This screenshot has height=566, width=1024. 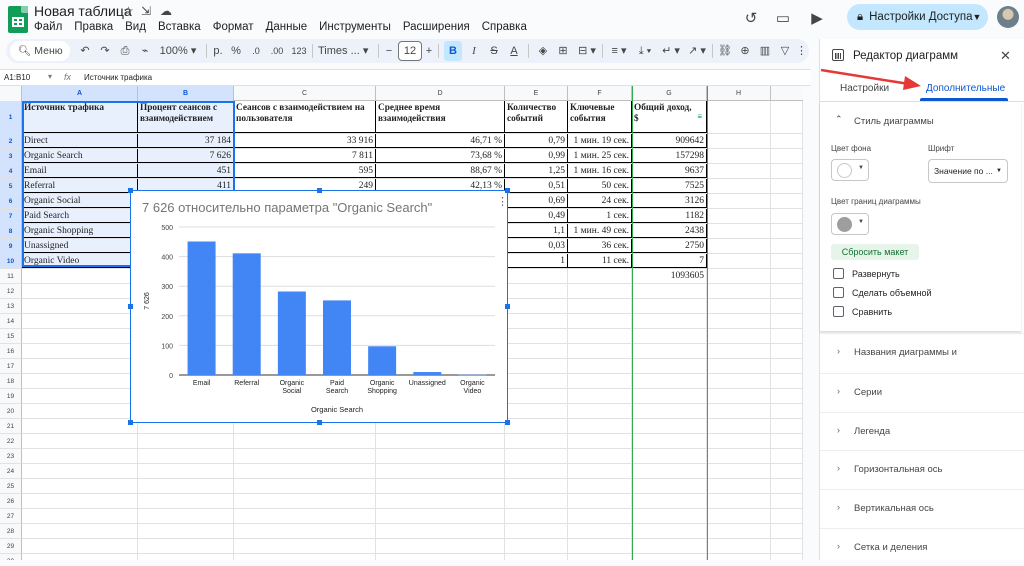 I want to click on cell: 1 мин. 25 сек., so click(x=600, y=156).